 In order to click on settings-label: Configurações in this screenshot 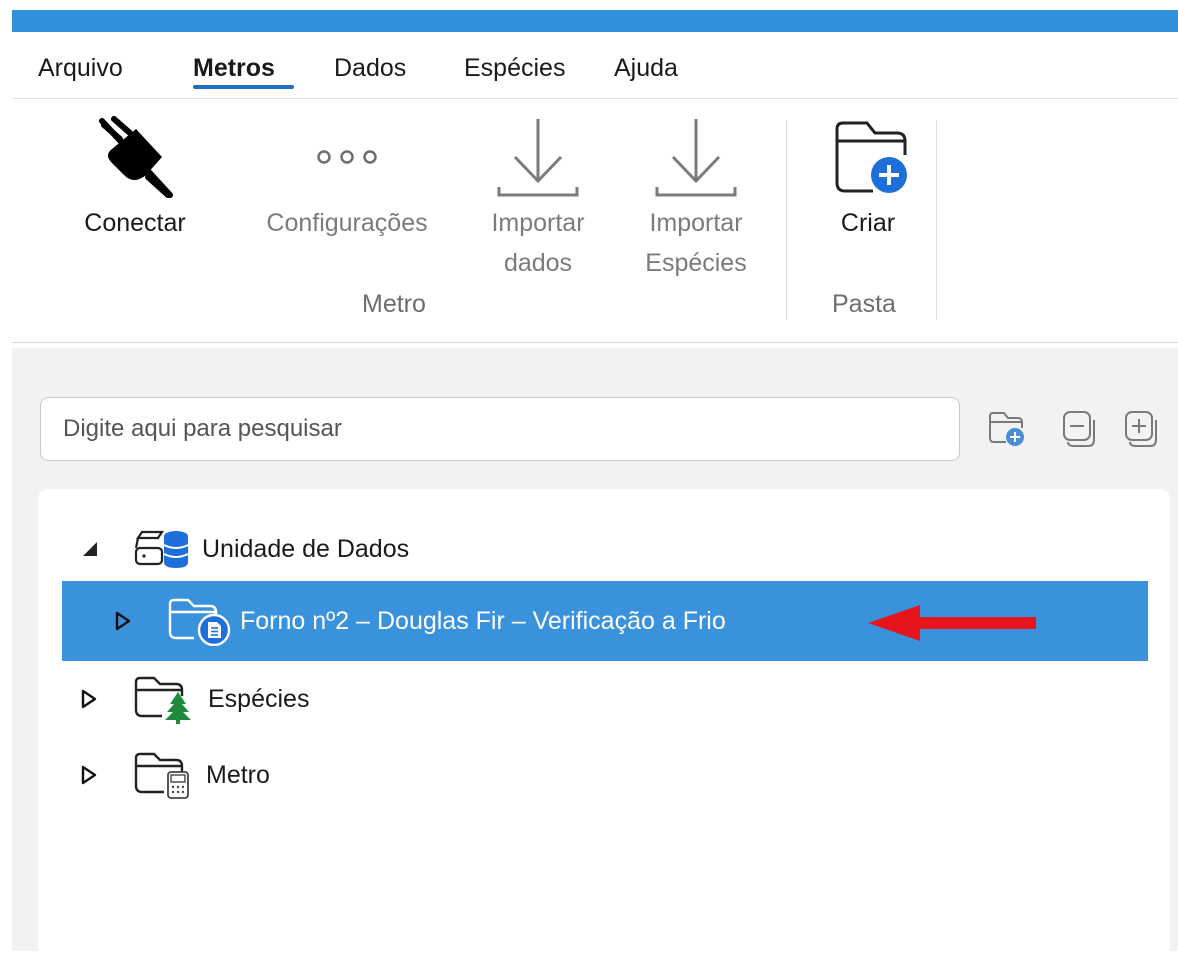, I will do `click(347, 223)`.